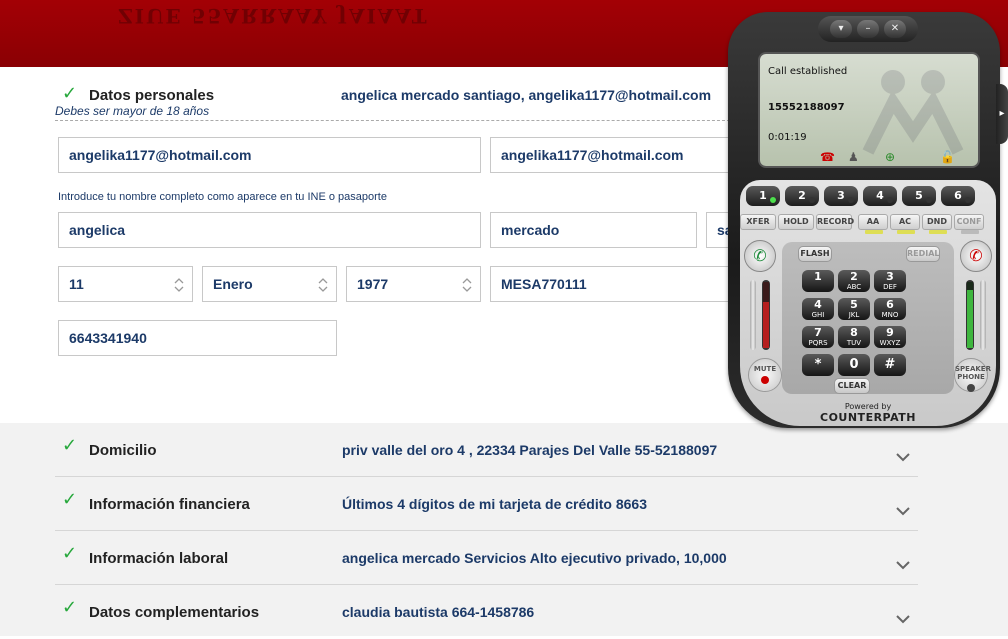  I want to click on key-1: 1, so click(818, 281).